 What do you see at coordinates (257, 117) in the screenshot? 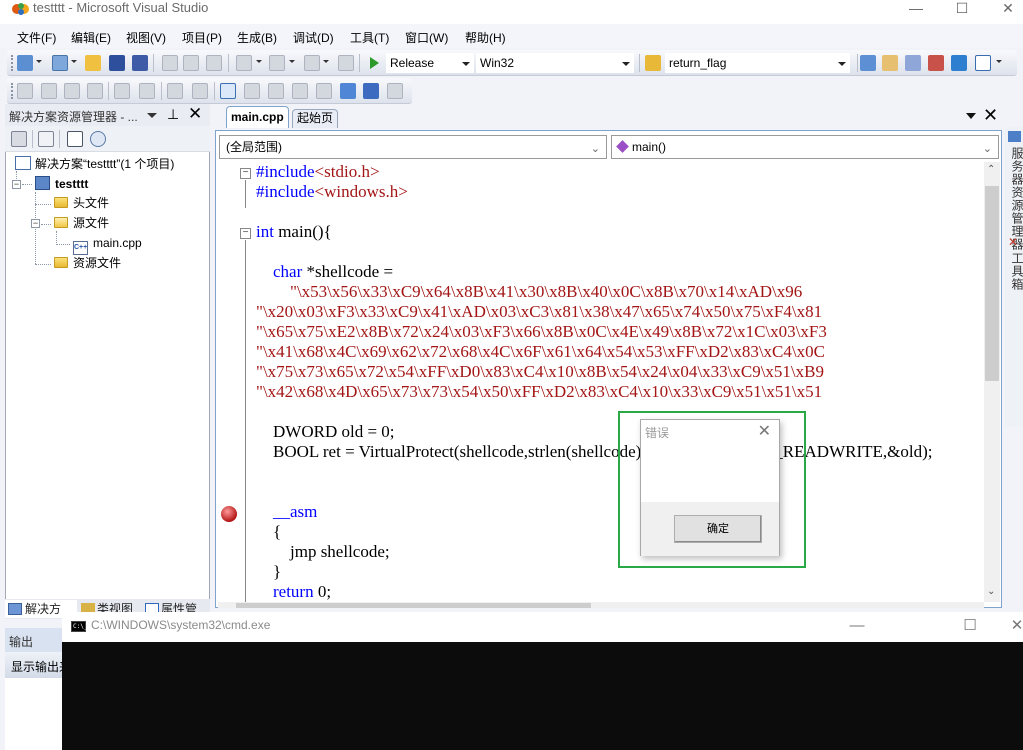
I see `tab-main-cpp: main.cpp` at bounding box center [257, 117].